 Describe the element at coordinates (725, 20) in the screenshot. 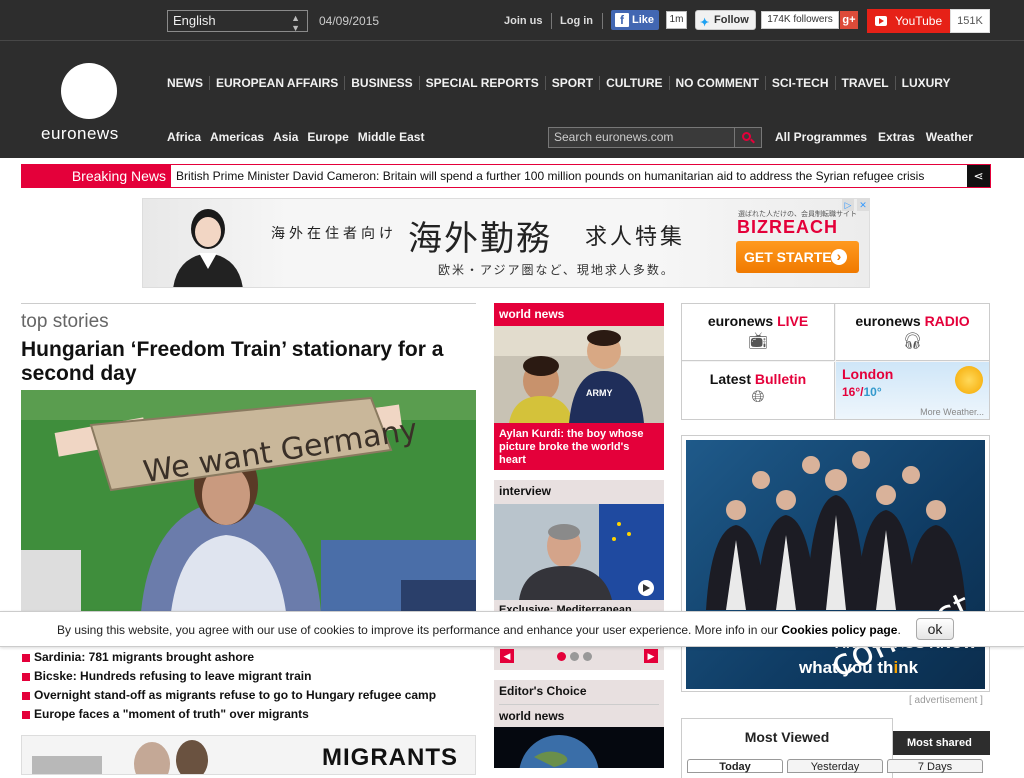

I see `twitter-follow-button: ✦ Follow` at that location.